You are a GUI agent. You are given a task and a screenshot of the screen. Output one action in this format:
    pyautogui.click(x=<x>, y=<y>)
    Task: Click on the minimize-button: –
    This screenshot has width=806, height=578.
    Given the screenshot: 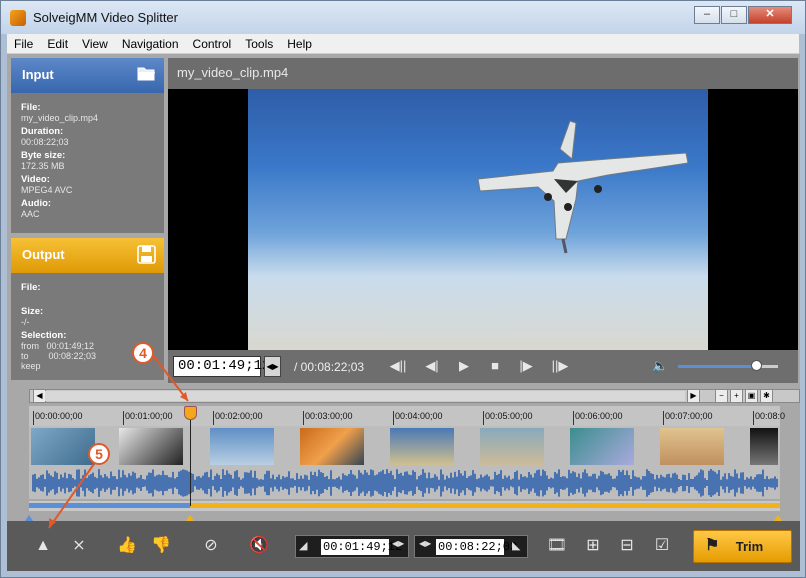 What is the action you would take?
    pyautogui.click(x=707, y=15)
    